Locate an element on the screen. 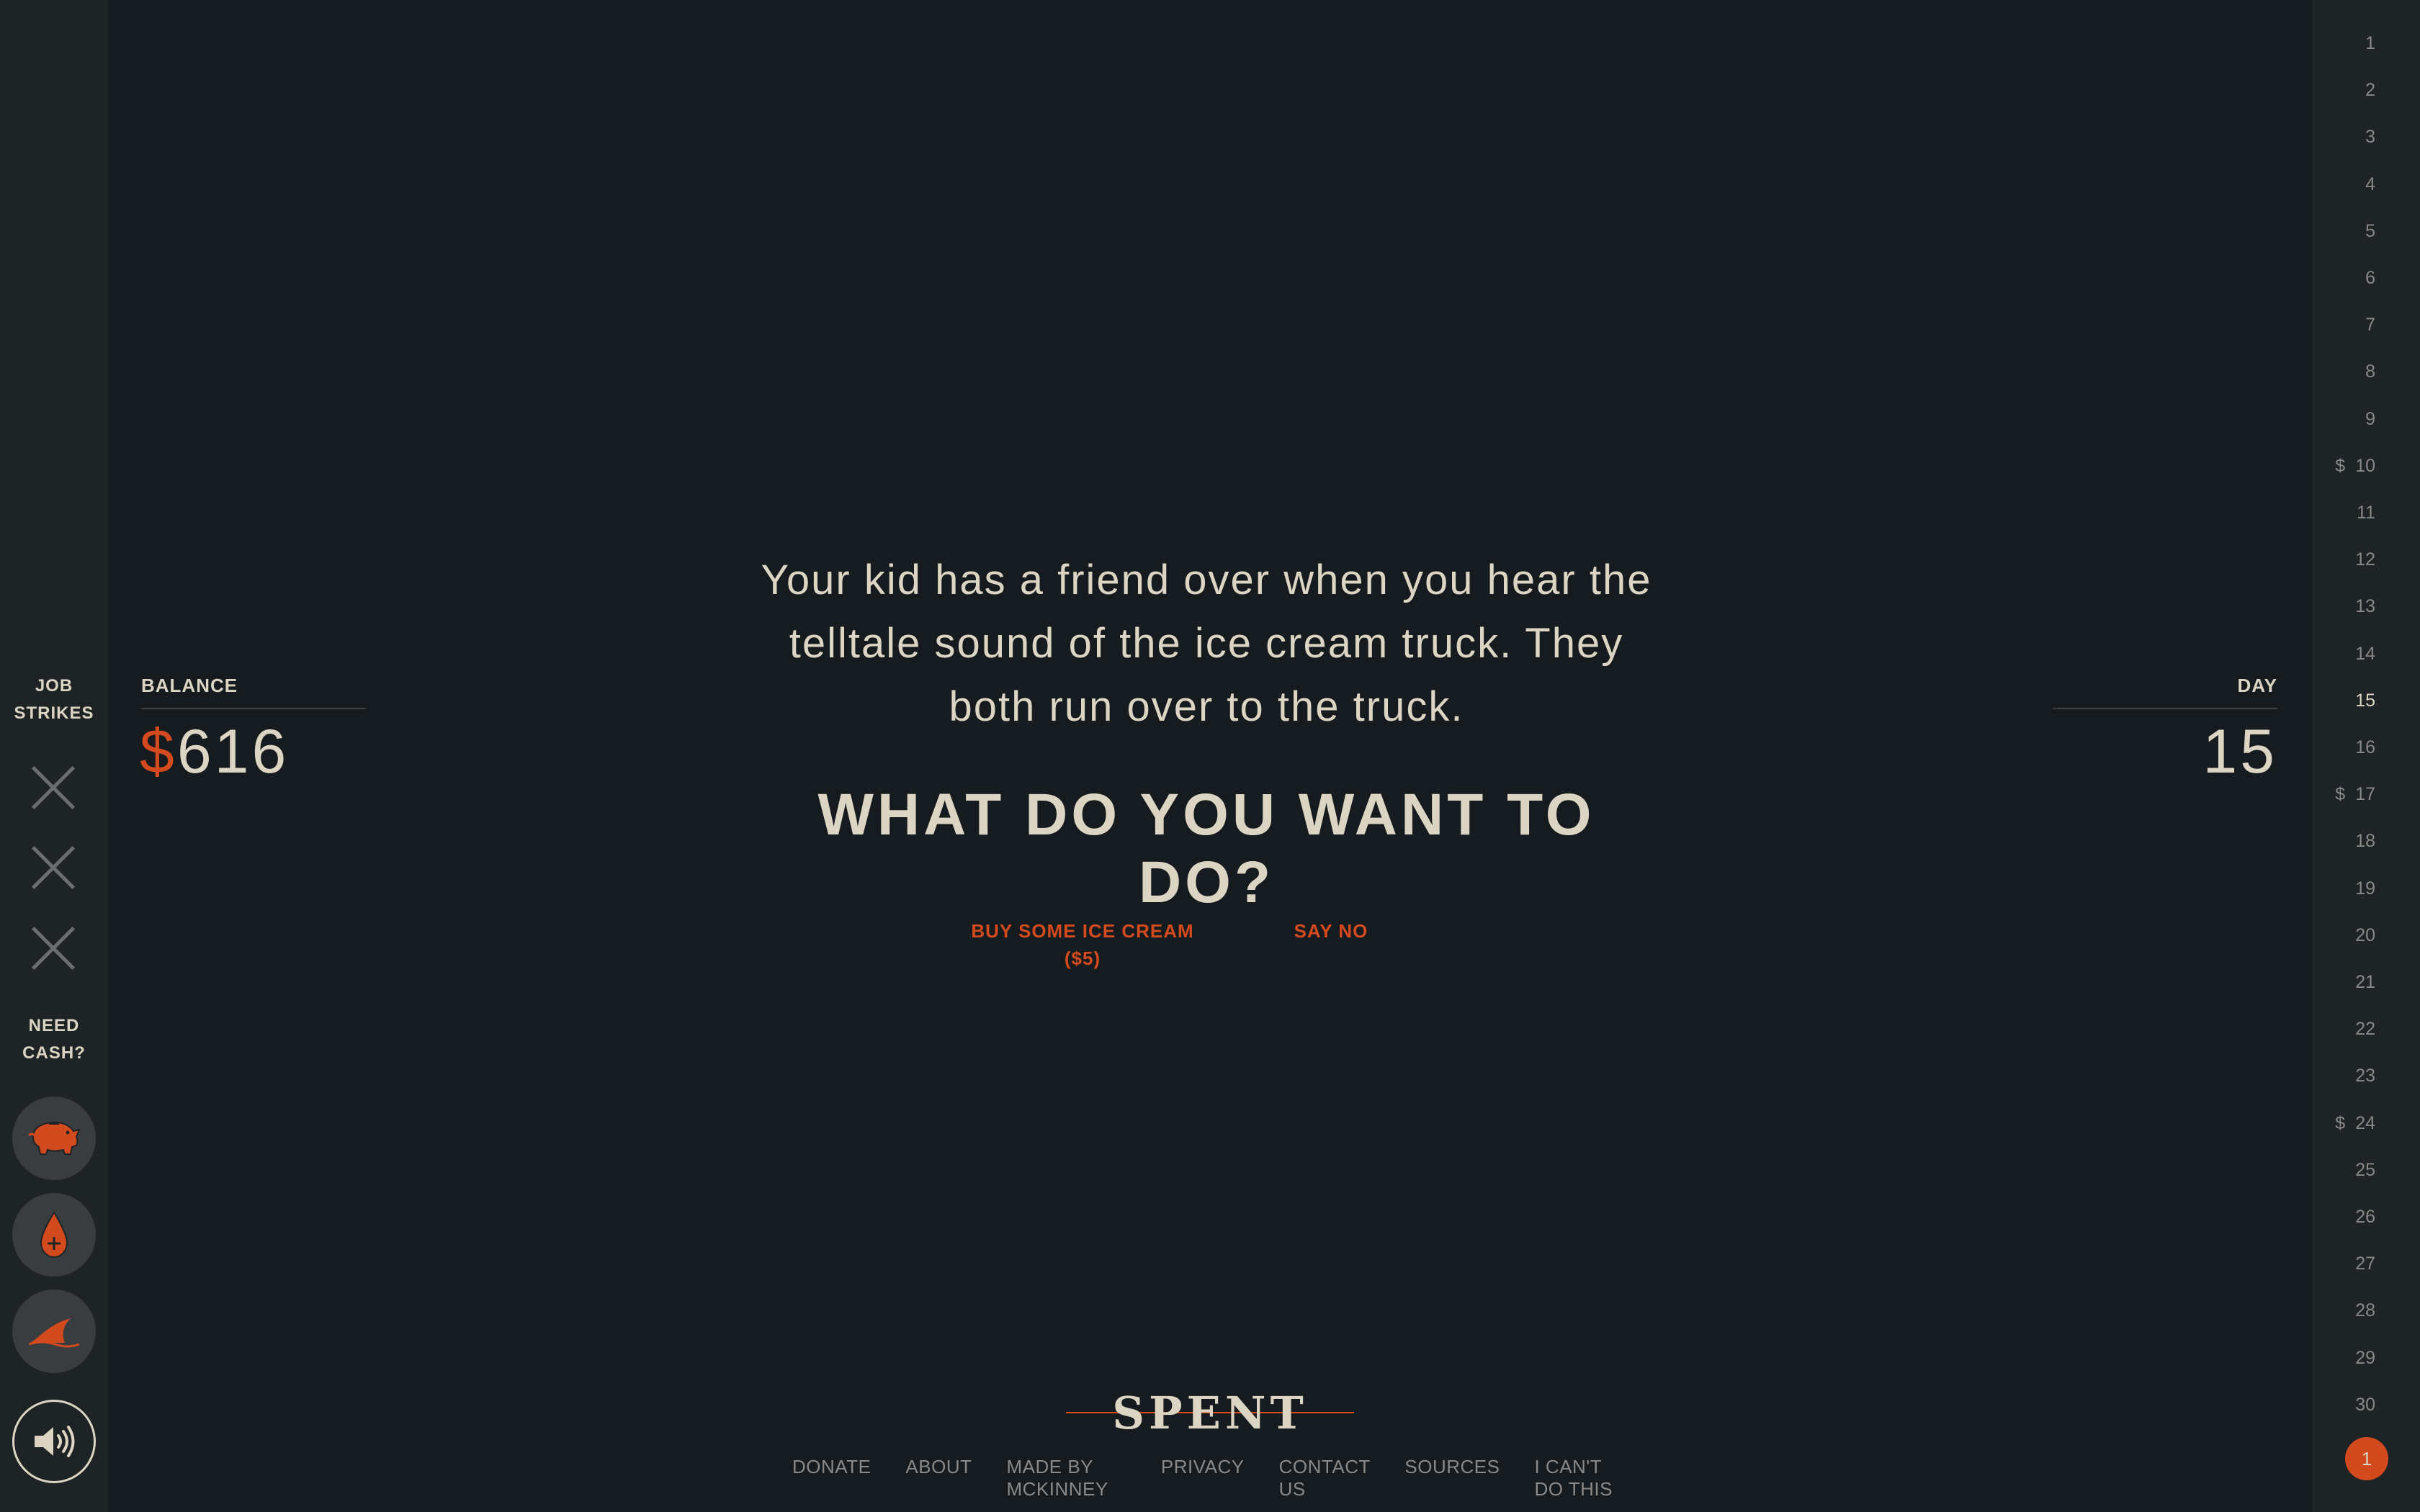 This screenshot has height=1512, width=2420. day-item-14: 14 is located at coordinates (2339, 653).